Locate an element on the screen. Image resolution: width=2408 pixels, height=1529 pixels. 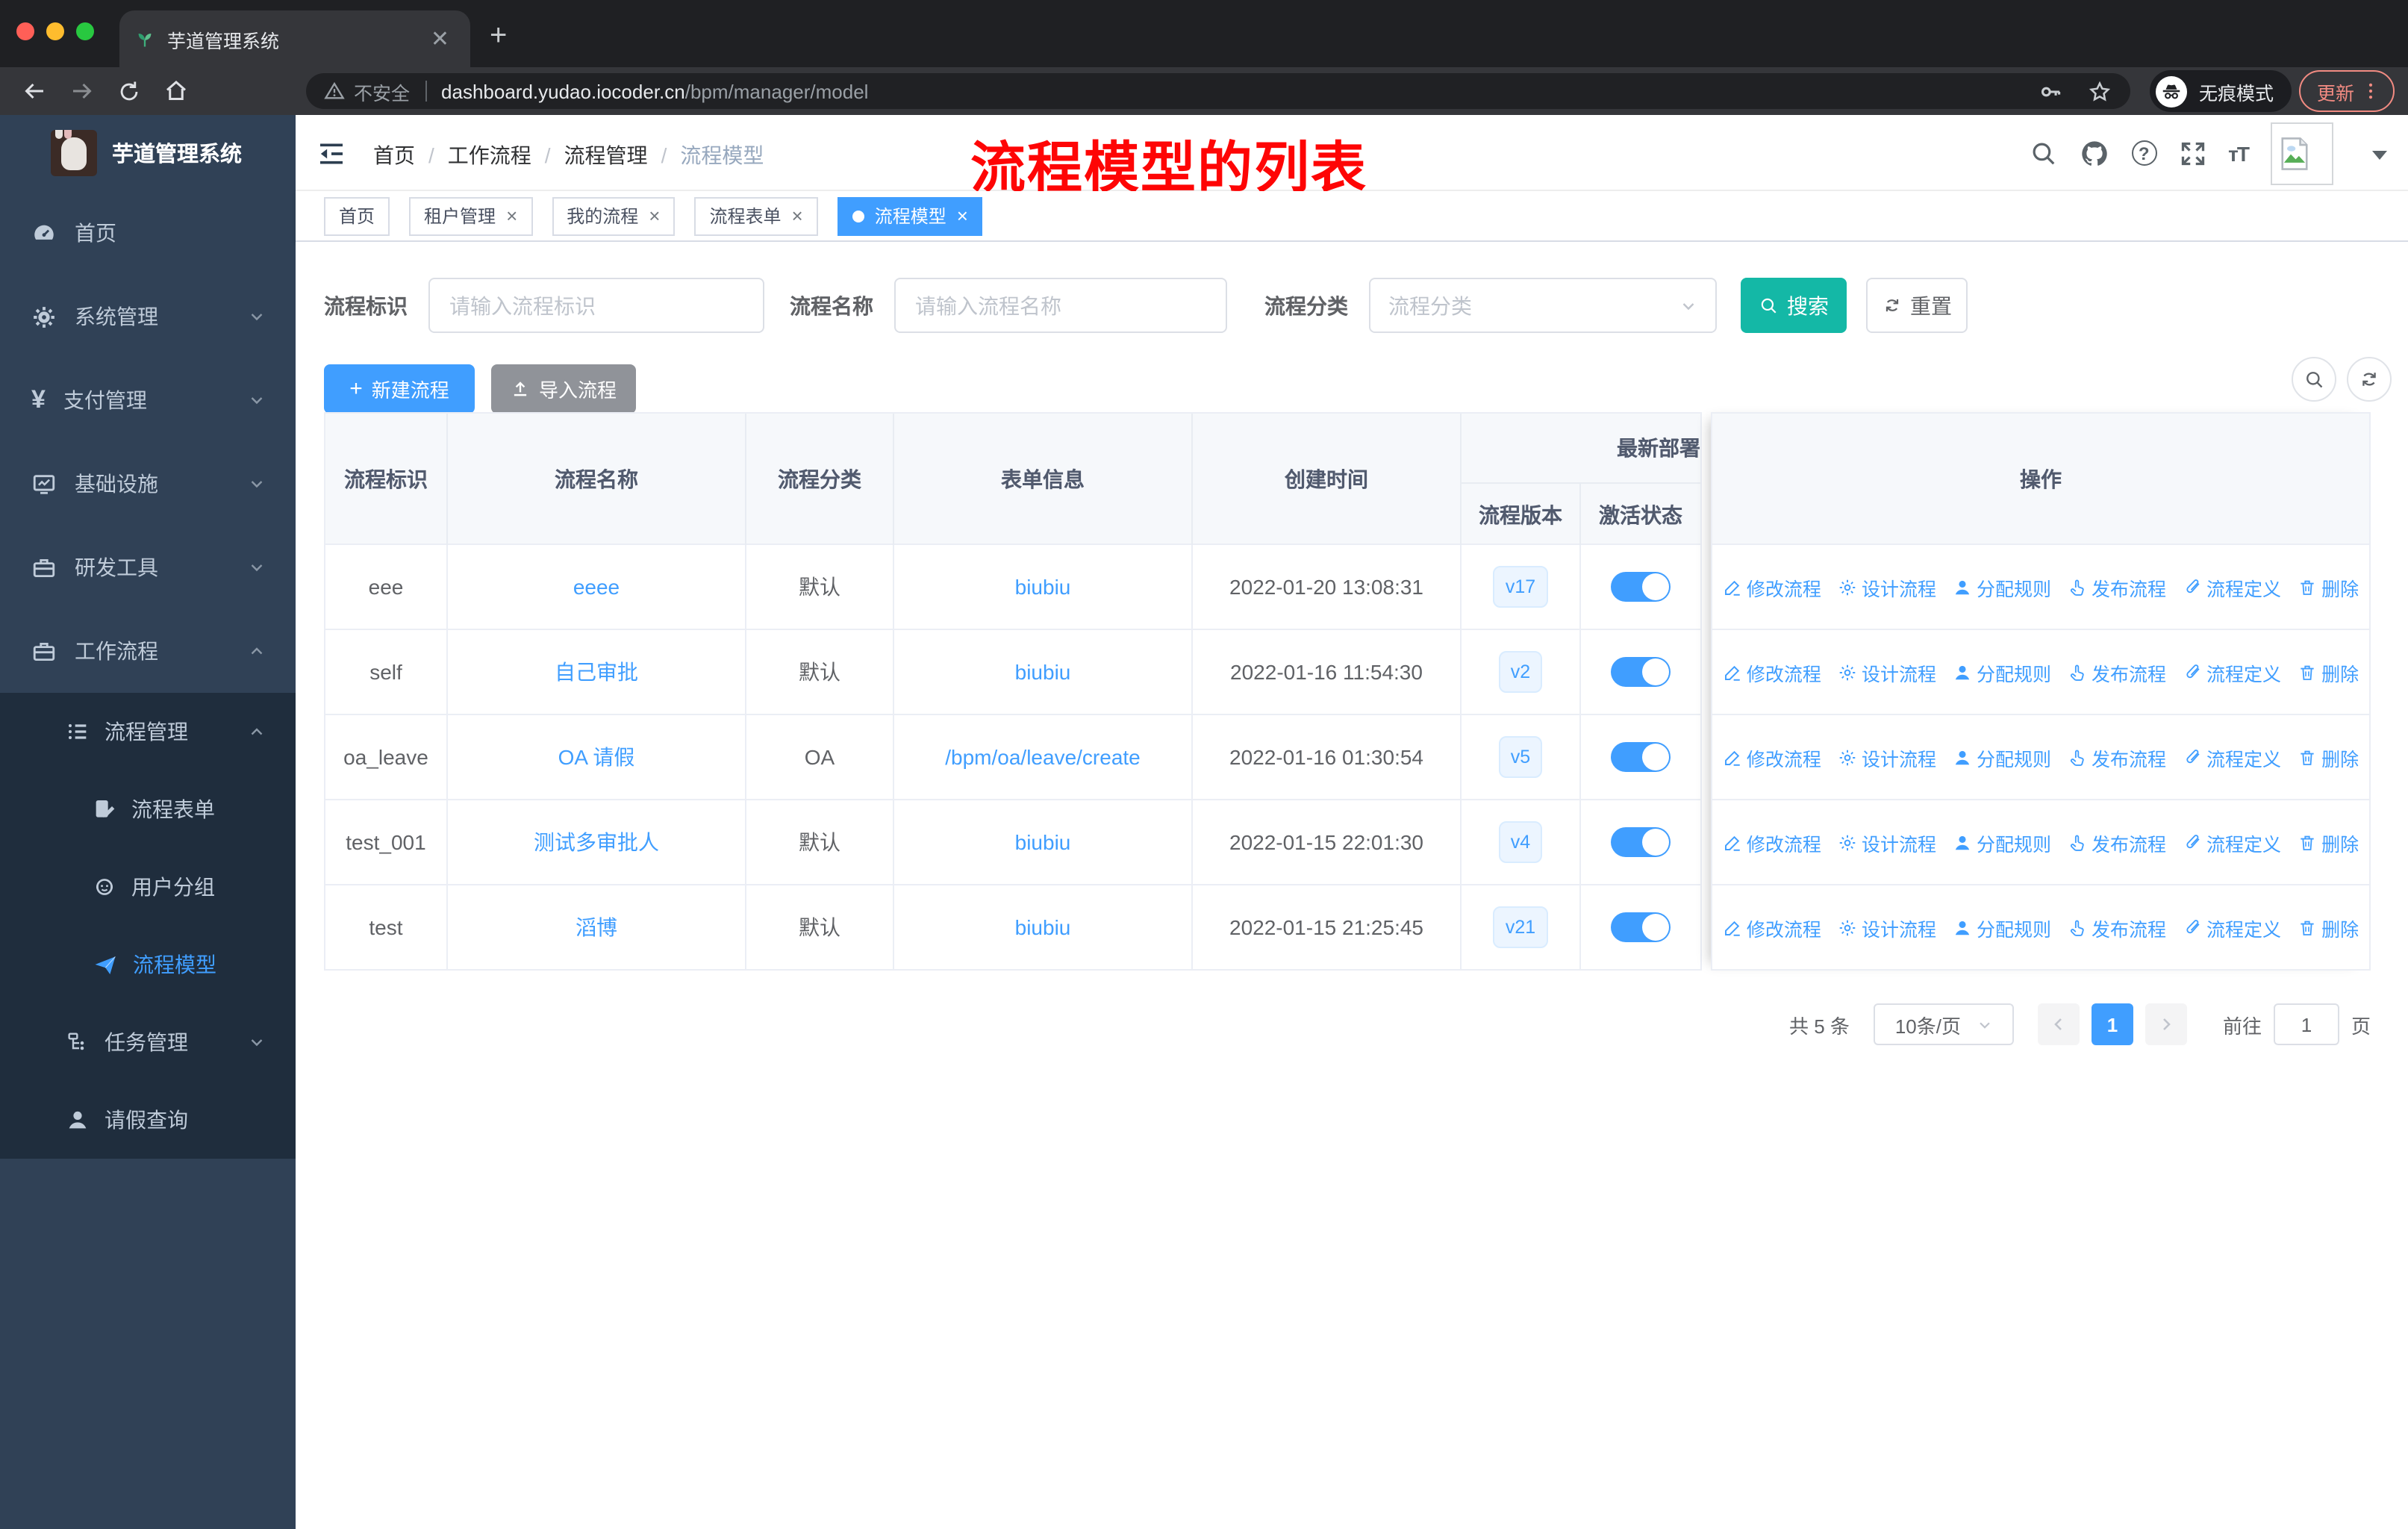
process-name-link: 滔博 is located at coordinates (596, 927).